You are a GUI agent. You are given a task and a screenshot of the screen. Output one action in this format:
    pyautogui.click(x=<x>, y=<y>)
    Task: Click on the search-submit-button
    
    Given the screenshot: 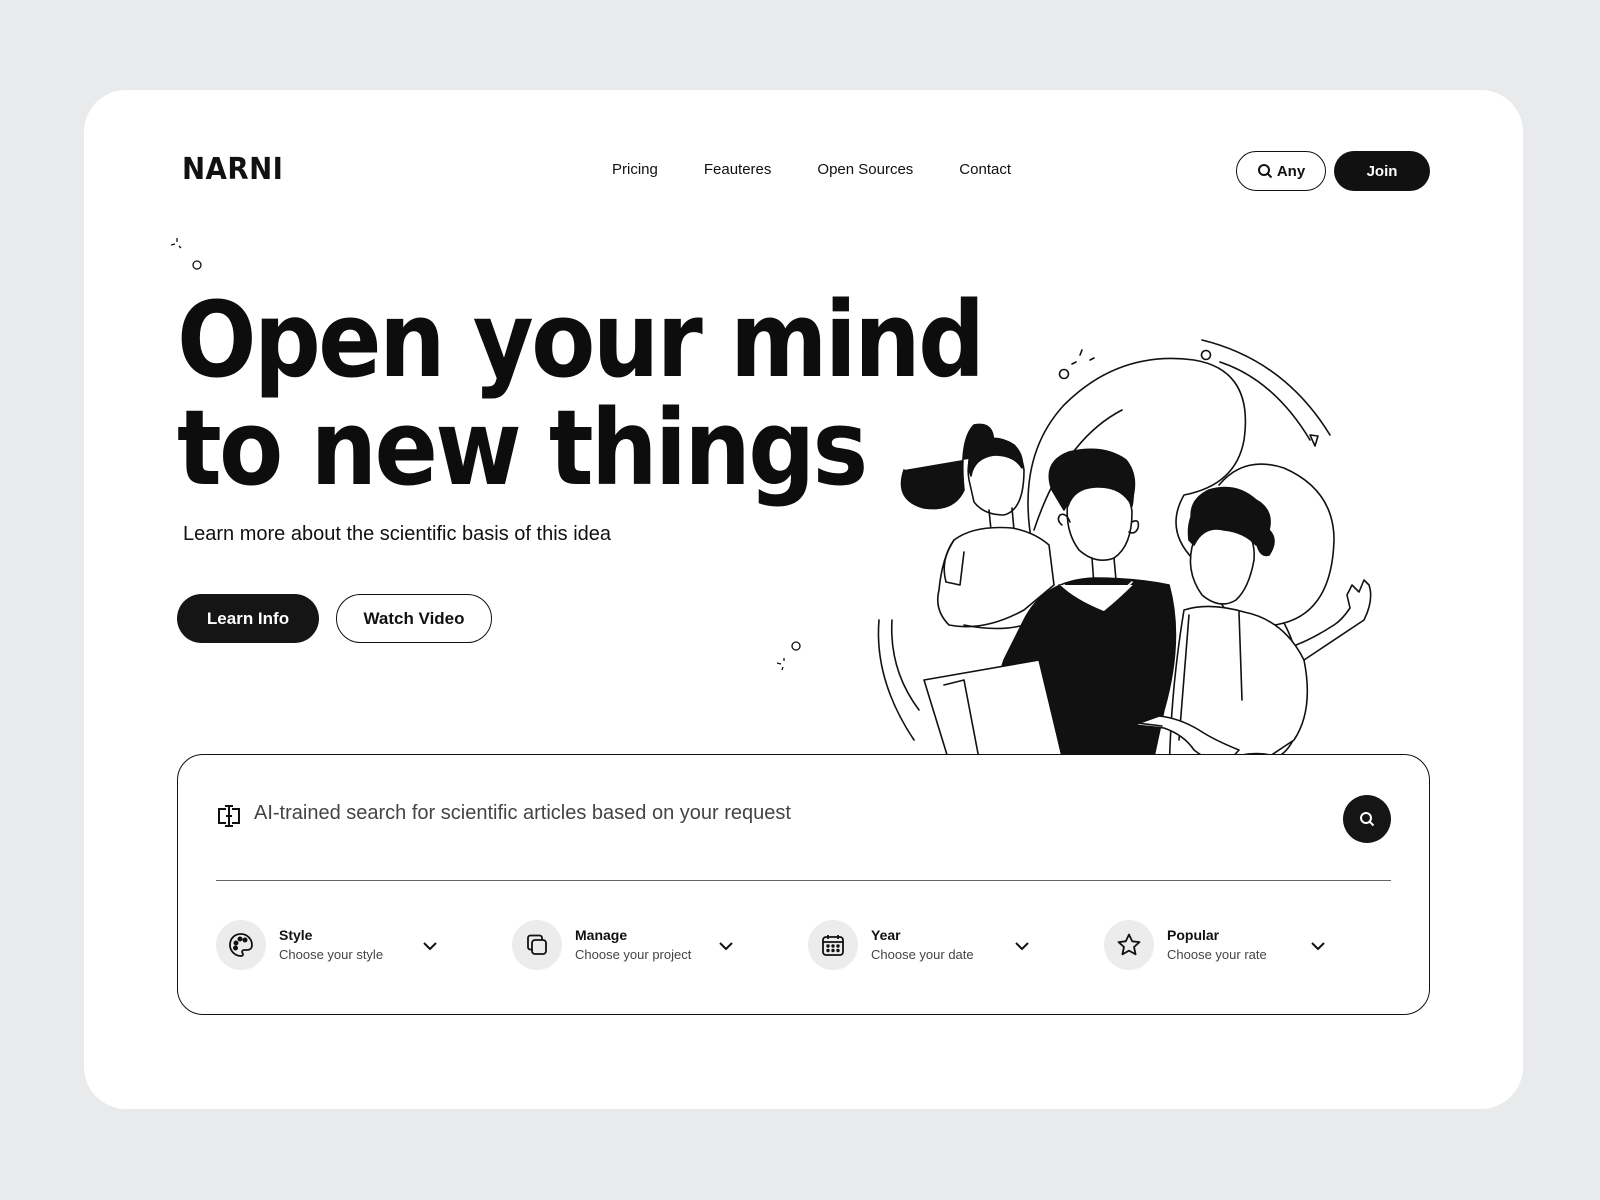 What is the action you would take?
    pyautogui.click(x=1367, y=819)
    